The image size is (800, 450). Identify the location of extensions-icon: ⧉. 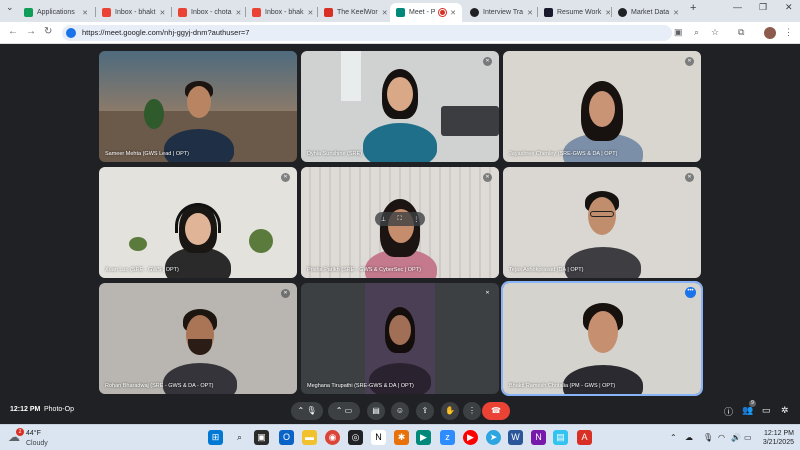
(741, 32).